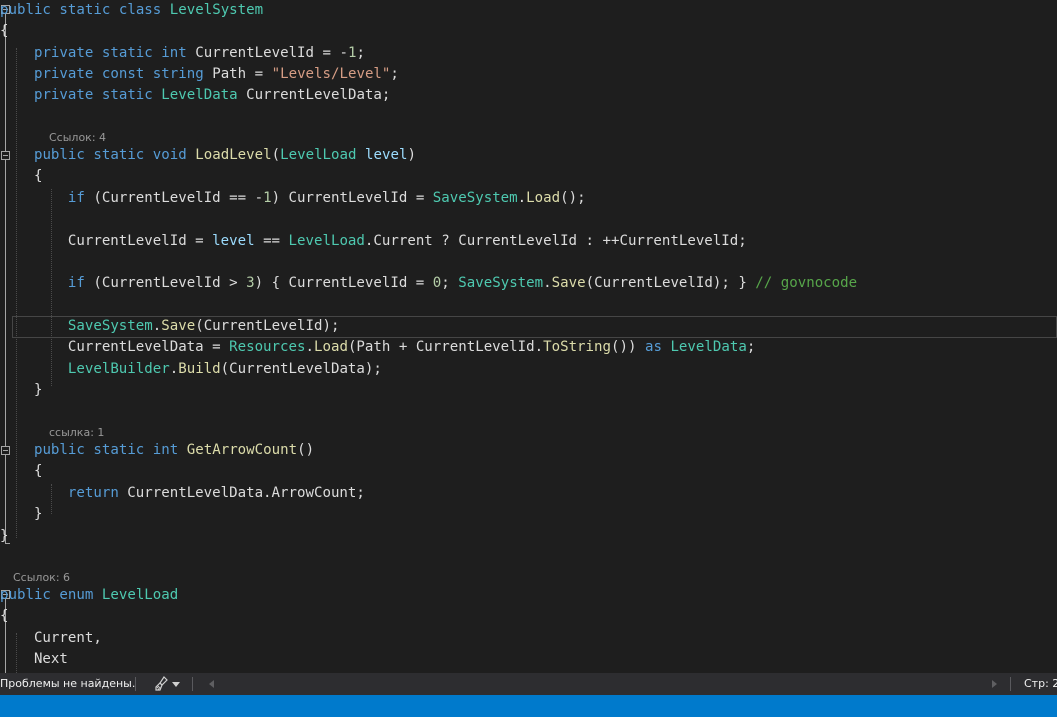 Image resolution: width=1057 pixels, height=717 pixels. What do you see at coordinates (216, 10) in the screenshot?
I see `type-token: LevelSystem` at bounding box center [216, 10].